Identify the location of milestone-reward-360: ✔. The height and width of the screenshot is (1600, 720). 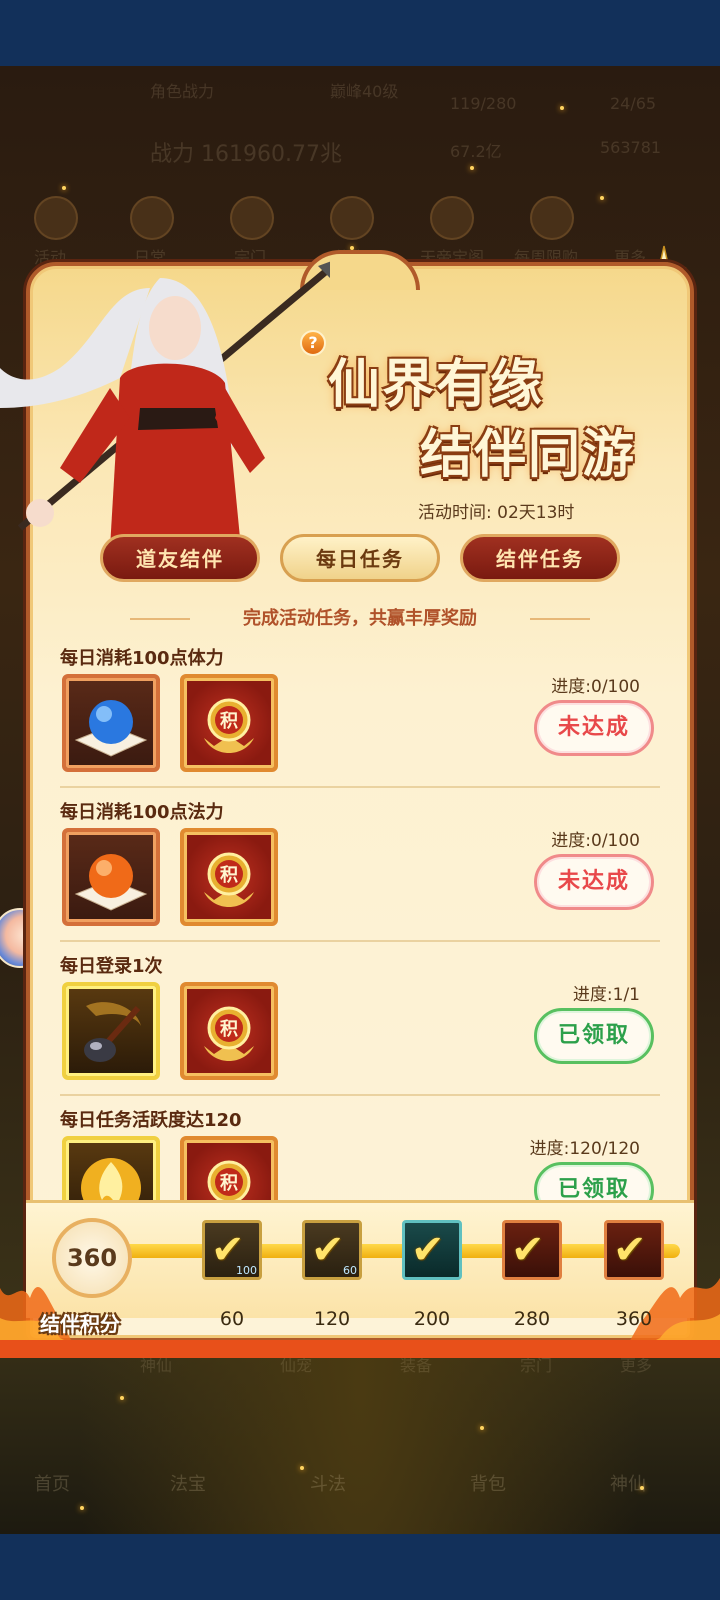
(634, 1250).